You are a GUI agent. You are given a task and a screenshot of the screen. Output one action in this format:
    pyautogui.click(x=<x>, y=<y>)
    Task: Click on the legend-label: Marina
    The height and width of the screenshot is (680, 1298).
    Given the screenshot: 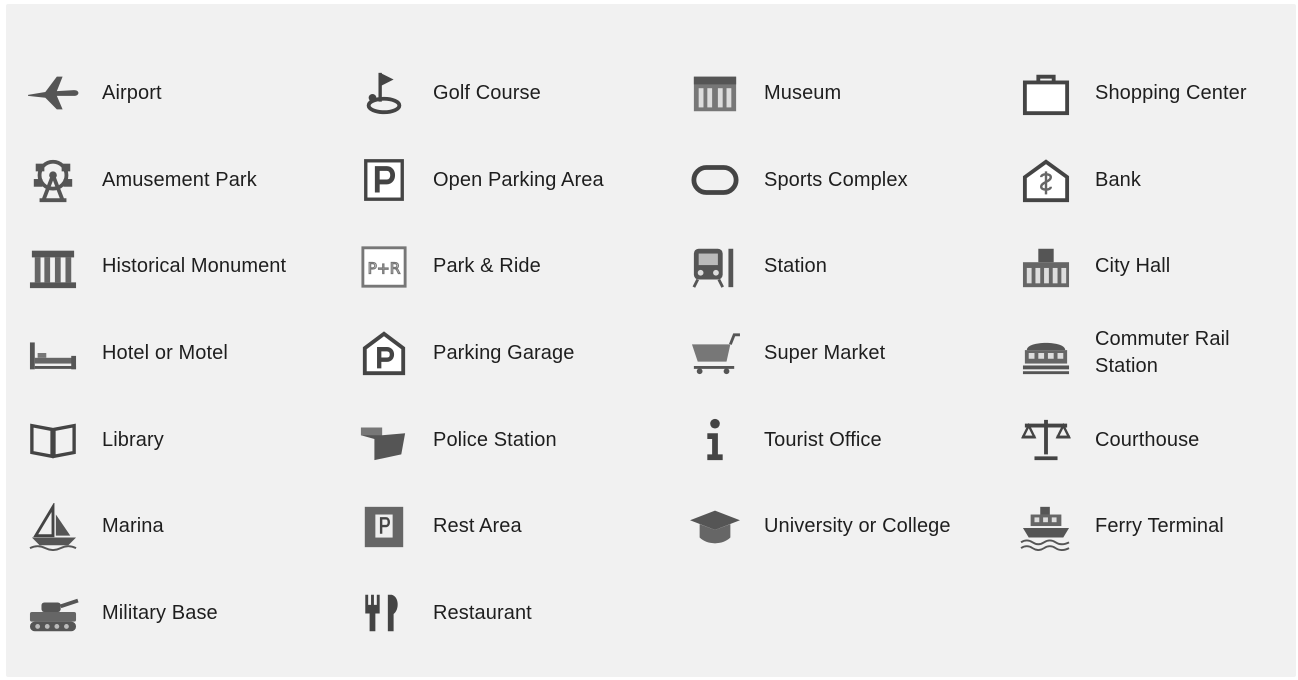 What is the action you would take?
    pyautogui.click(x=133, y=526)
    